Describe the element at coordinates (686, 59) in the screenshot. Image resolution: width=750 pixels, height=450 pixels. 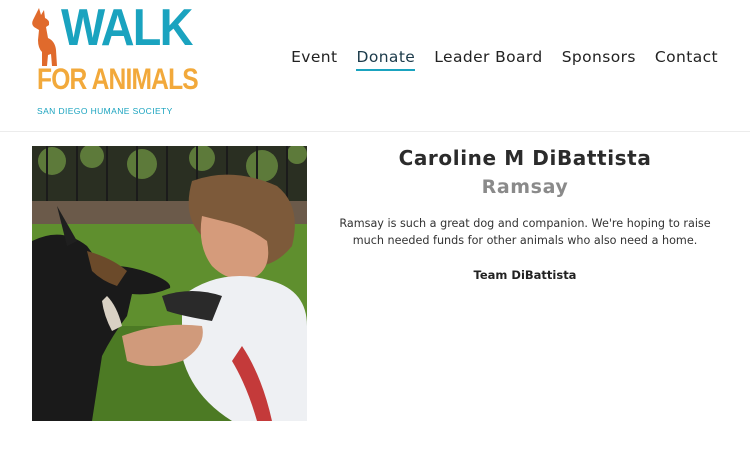
I see `nav-contact: Contact` at that location.